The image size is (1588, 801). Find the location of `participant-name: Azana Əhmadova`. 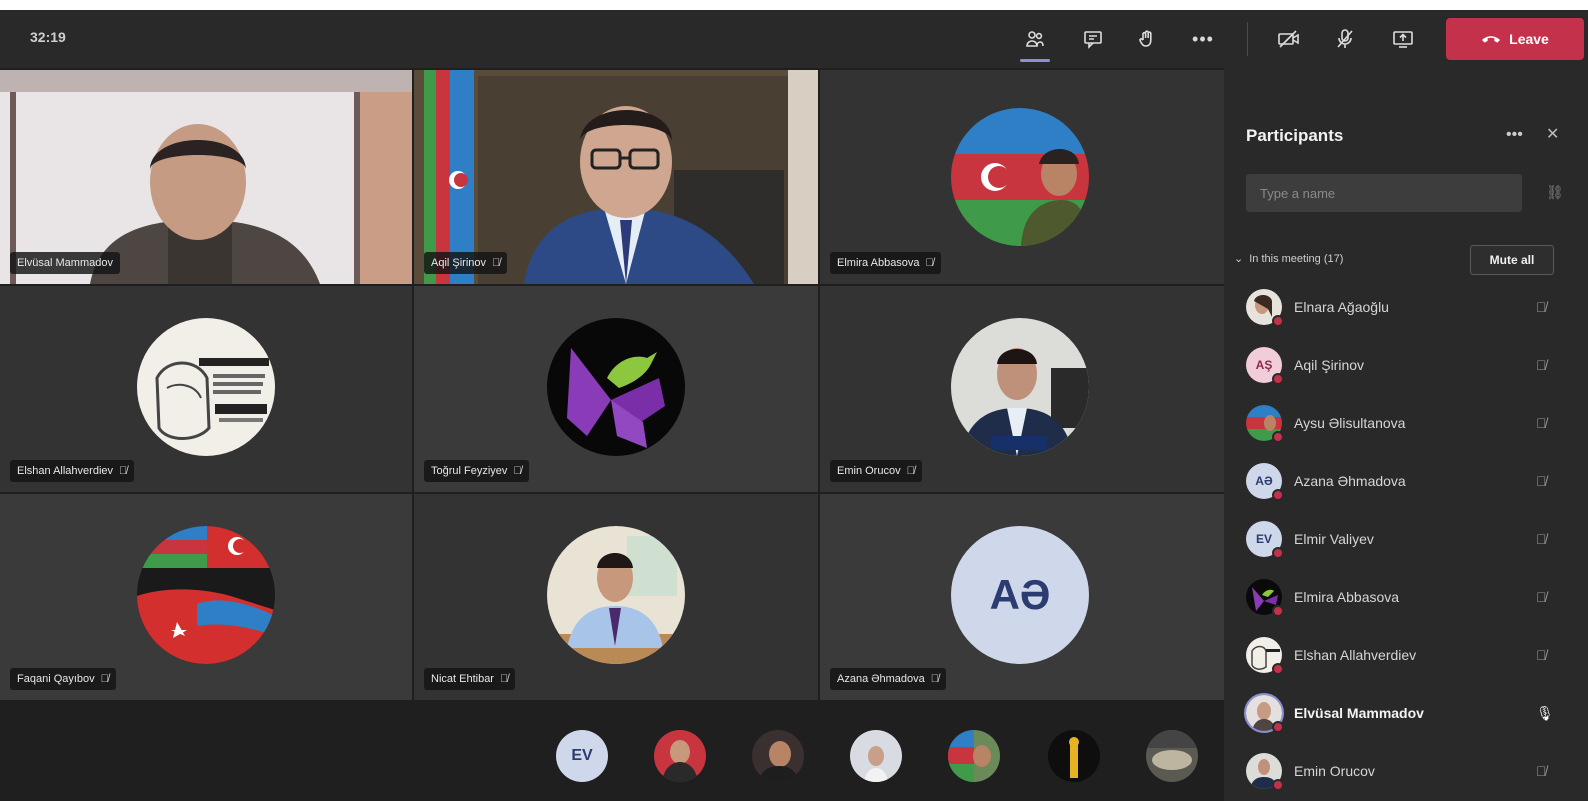

participant-name: Azana Əhmadova is located at coordinates (1350, 481).